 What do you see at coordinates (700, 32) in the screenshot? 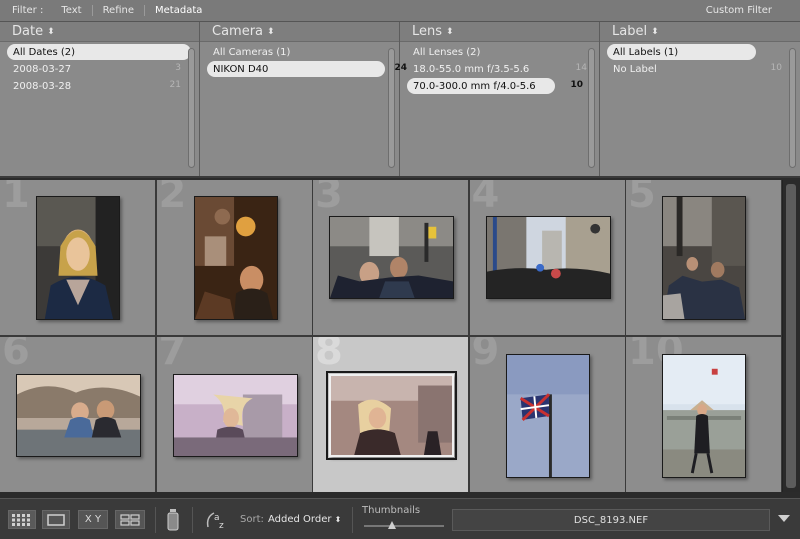
I see `label-column-header: Label ⬍` at bounding box center [700, 32].